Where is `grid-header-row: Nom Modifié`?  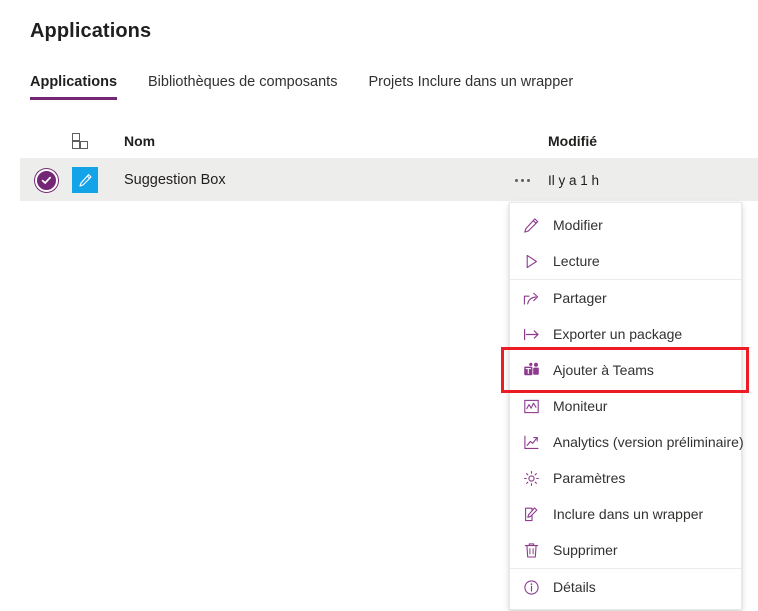
grid-header-row: Nom Modifié is located at coordinates (389, 141).